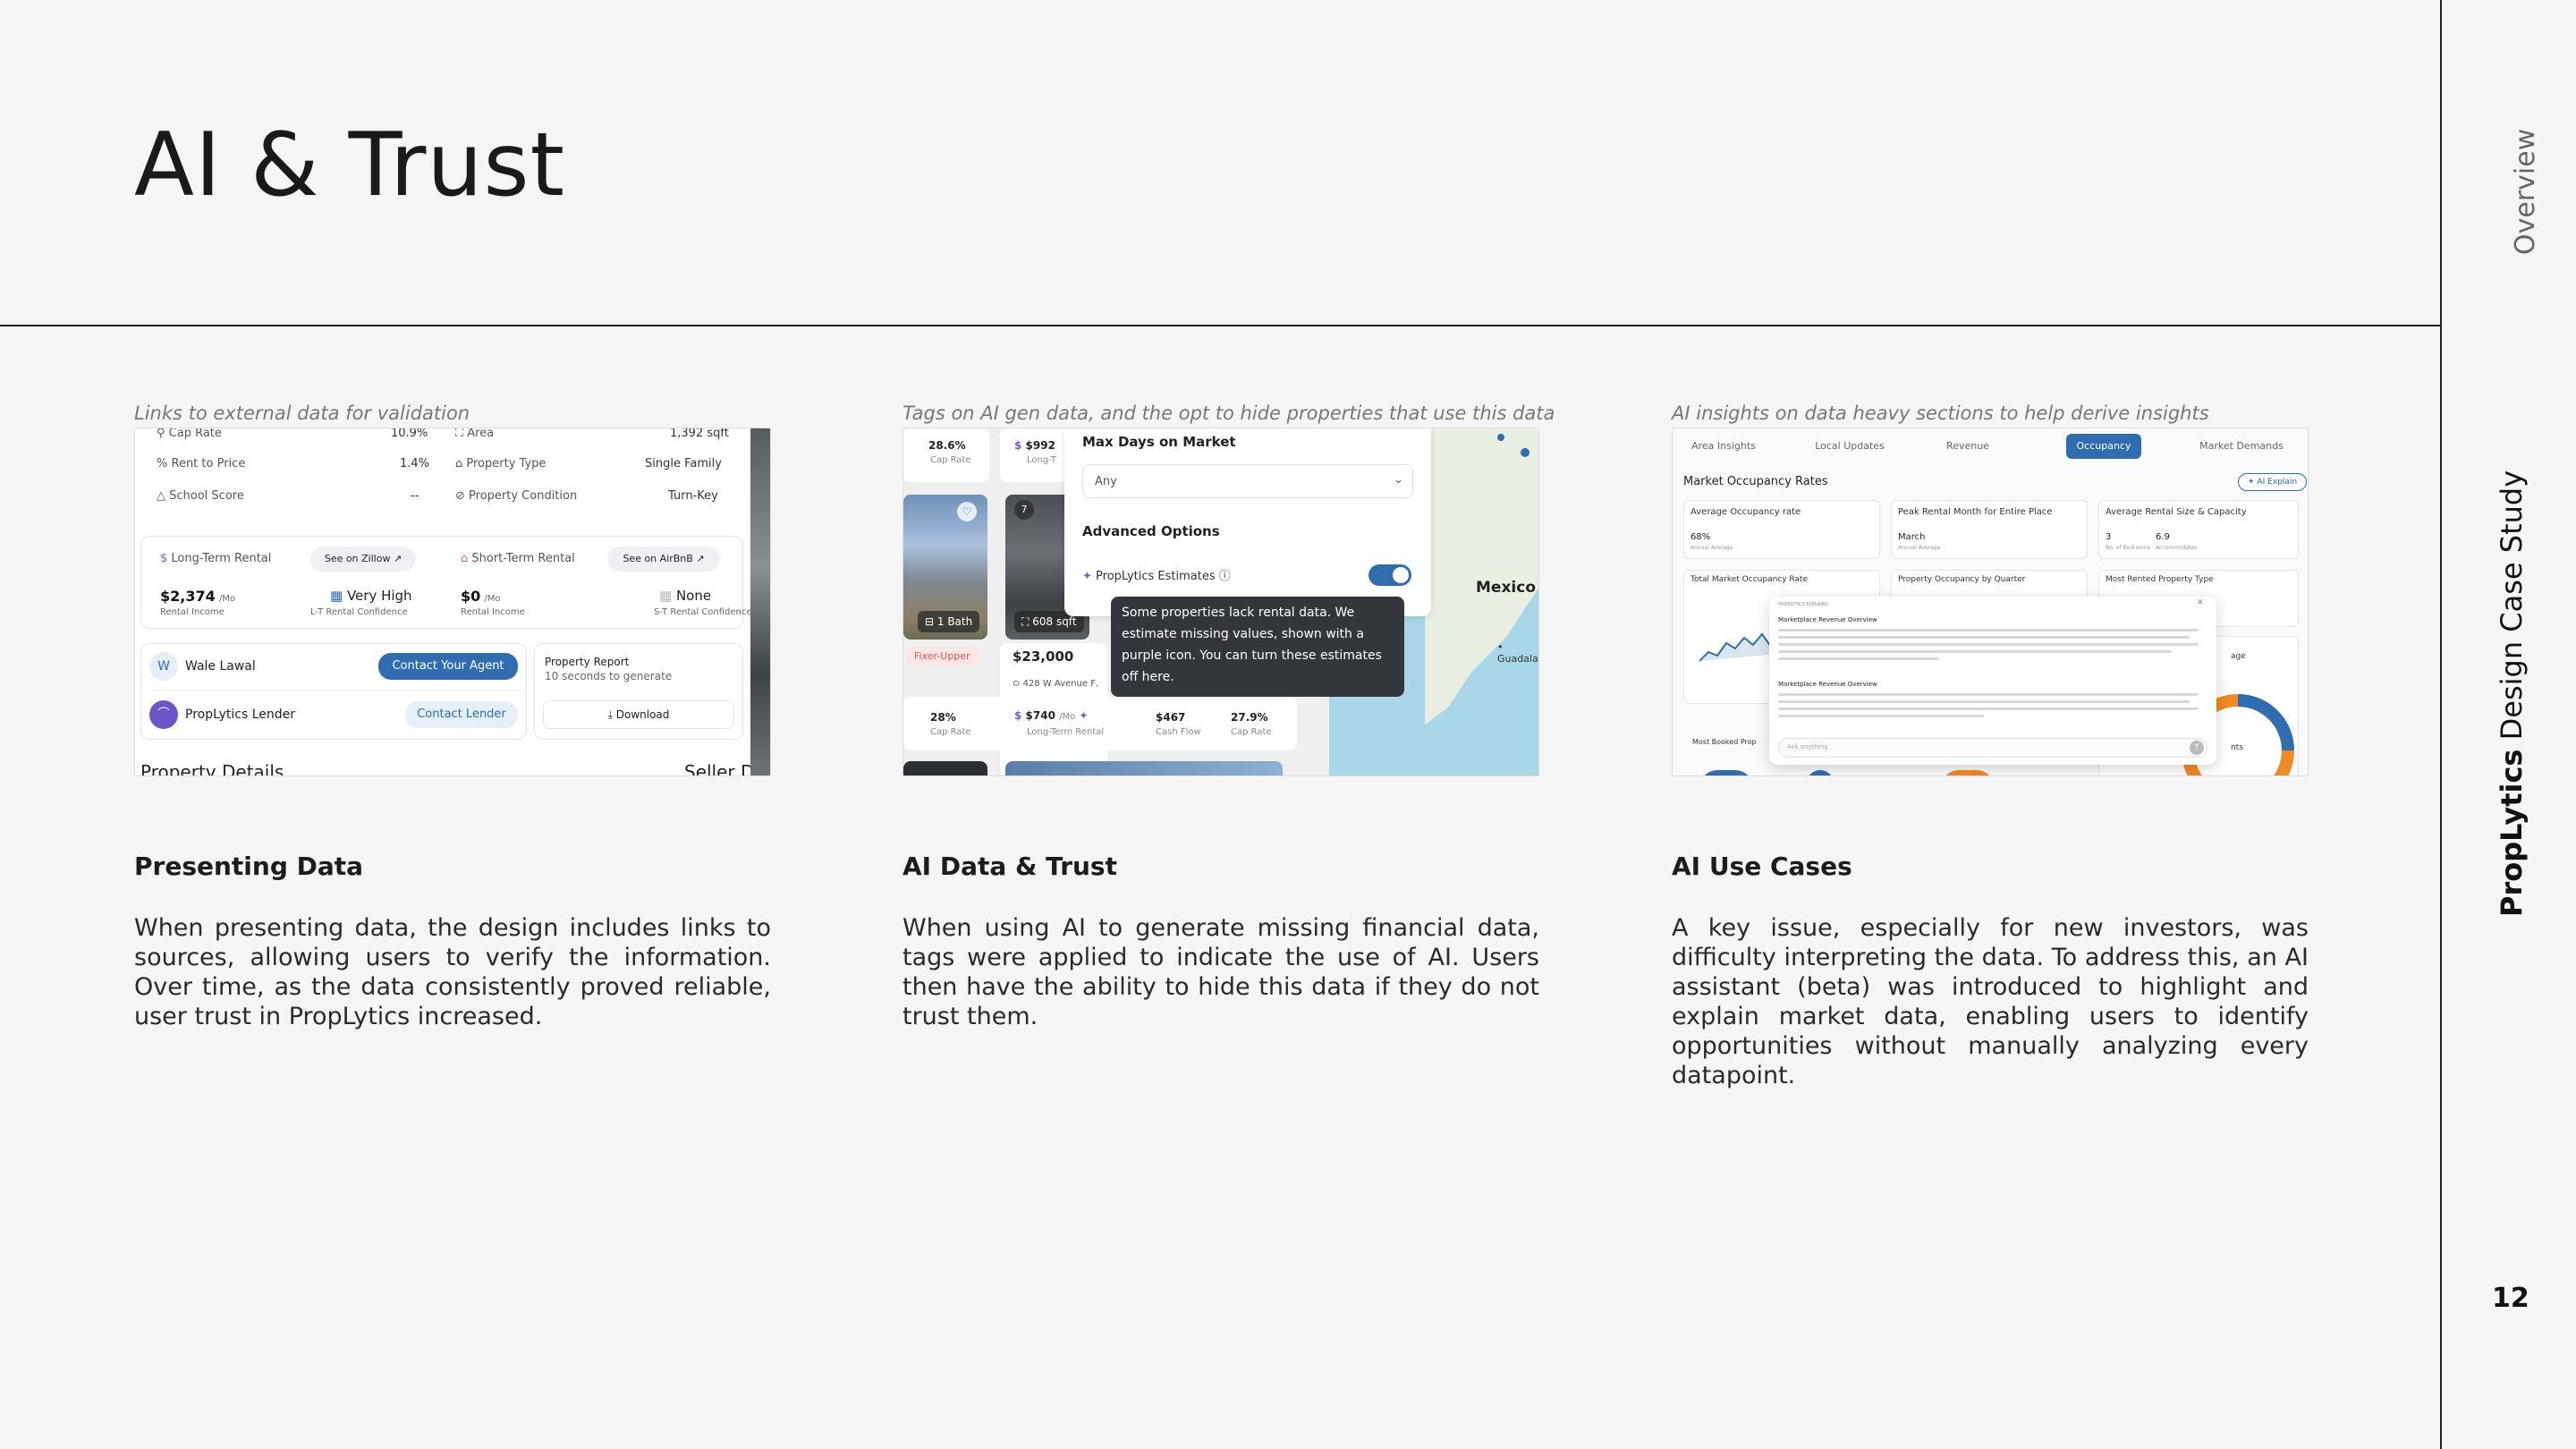 This screenshot has width=2576, height=1449. Describe the element at coordinates (220, 666) in the screenshot. I see `agent-name: Wale Lawal` at that location.